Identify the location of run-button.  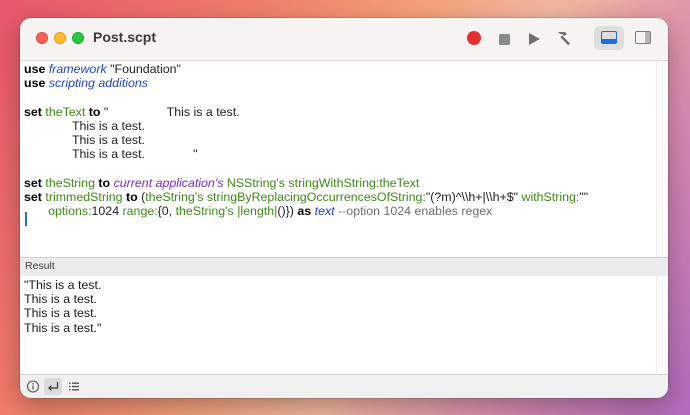
(533, 39).